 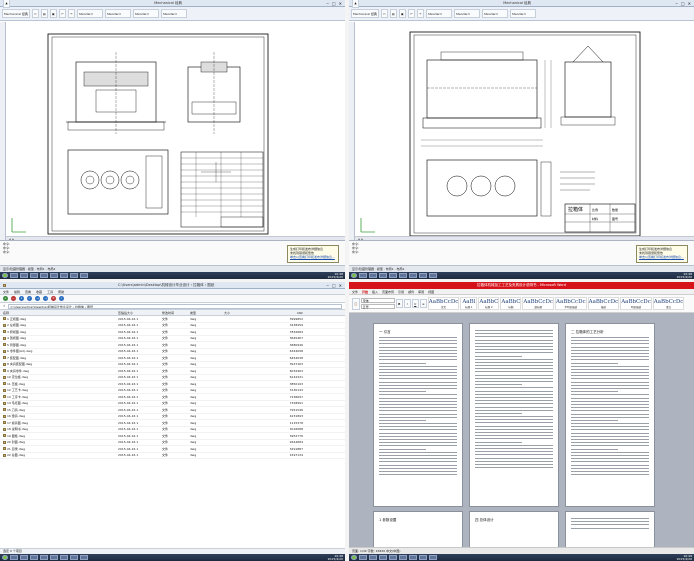 I want to click on file-row: 22 总图.dwg 2015-04-16 1 文件 dwg 1597134, so click(x=172, y=456).